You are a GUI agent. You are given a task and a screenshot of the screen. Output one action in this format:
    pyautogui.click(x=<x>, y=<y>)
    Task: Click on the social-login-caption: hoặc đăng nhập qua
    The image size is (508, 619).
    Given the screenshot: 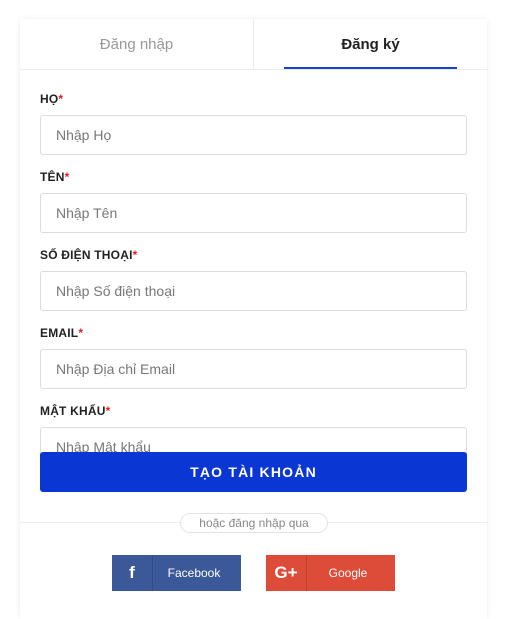 What is the action you would take?
    pyautogui.click(x=254, y=523)
    